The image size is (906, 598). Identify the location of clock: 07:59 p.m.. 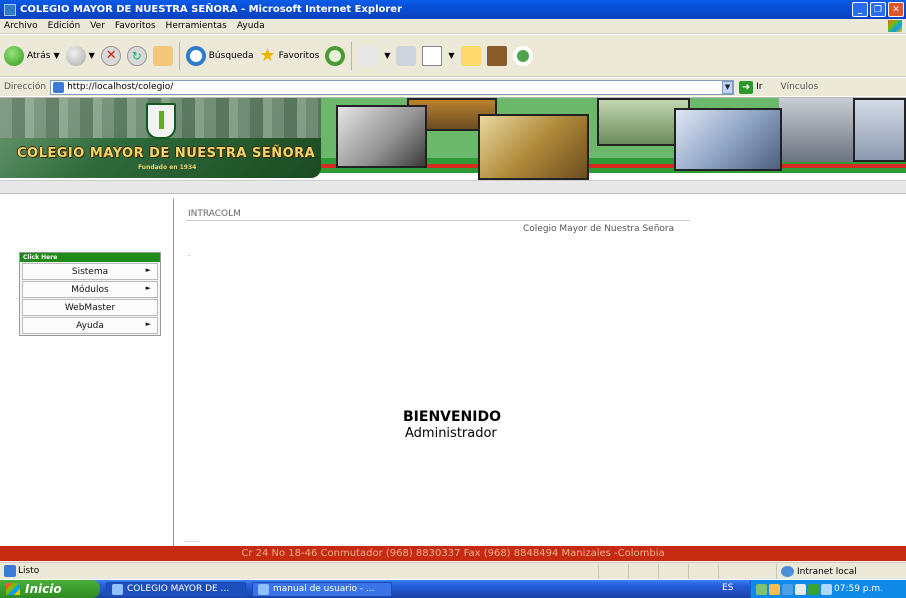
(858, 589).